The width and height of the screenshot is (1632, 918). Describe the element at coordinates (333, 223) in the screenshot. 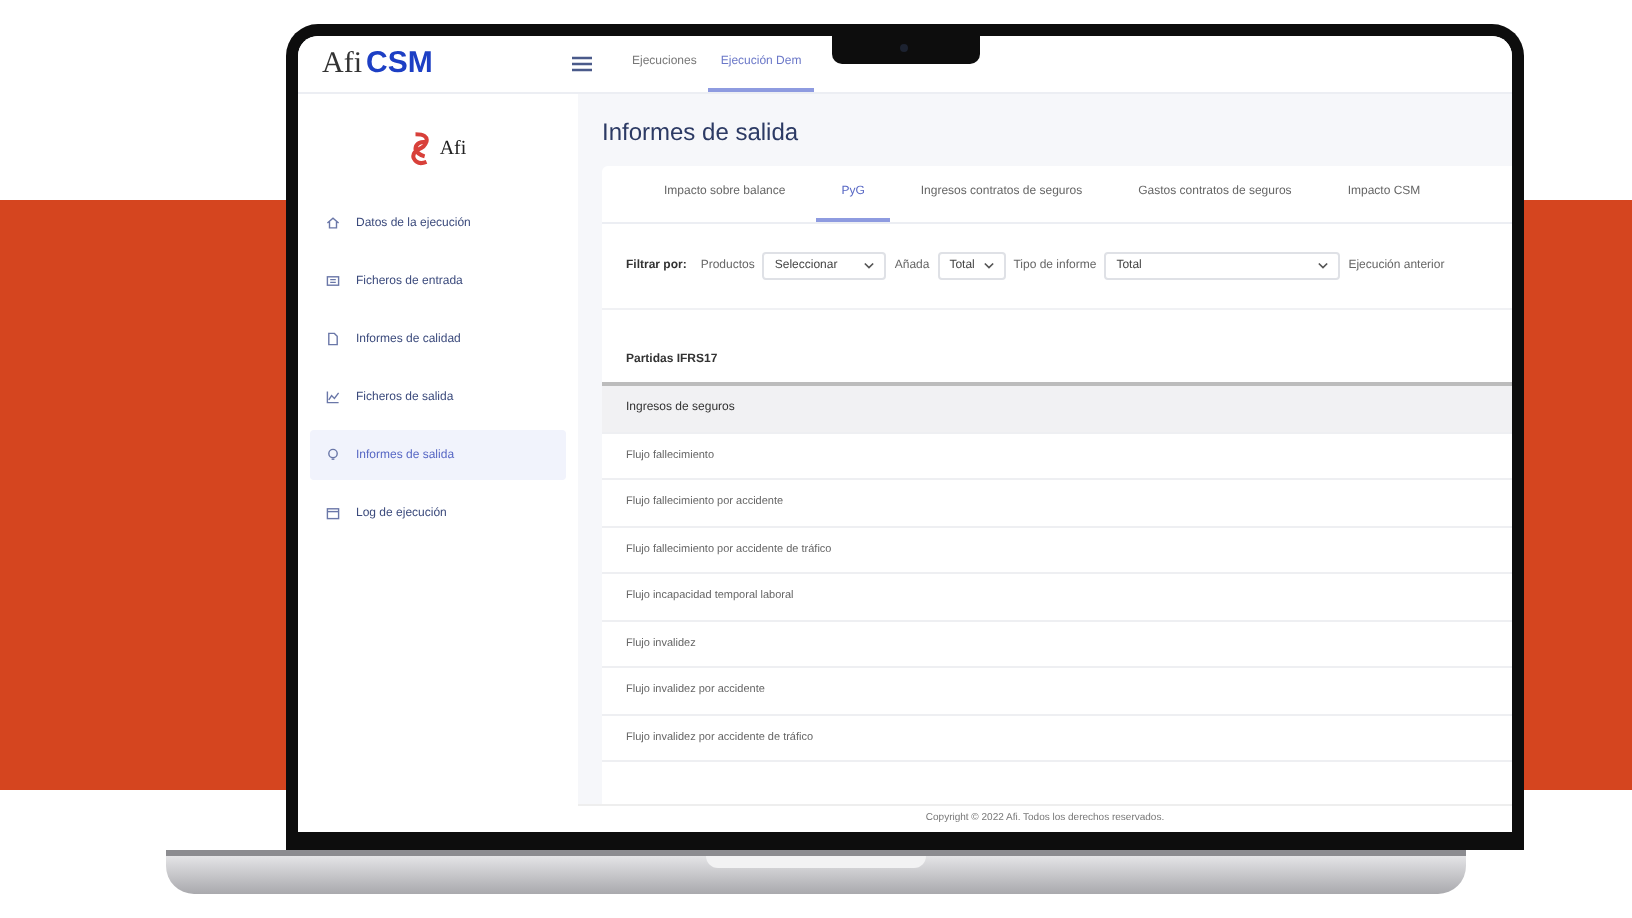

I see `home-icon` at that location.